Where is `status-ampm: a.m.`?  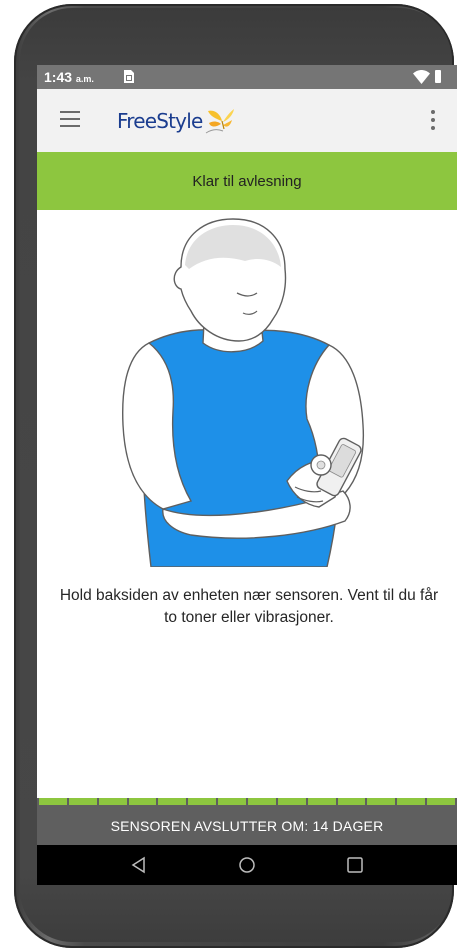
status-ampm: a.m. is located at coordinates (84, 79).